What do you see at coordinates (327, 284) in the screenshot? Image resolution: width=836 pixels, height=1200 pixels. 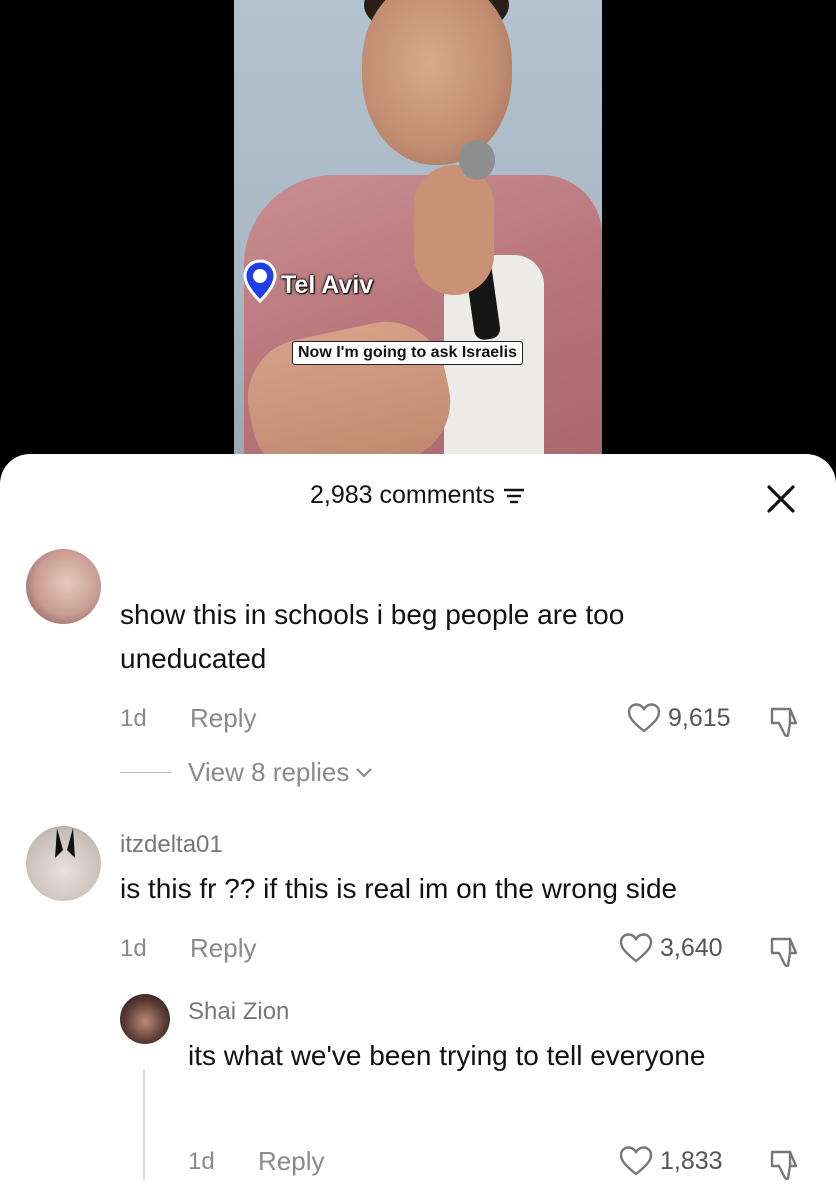 I see `location-label: Tel Aviv` at bounding box center [327, 284].